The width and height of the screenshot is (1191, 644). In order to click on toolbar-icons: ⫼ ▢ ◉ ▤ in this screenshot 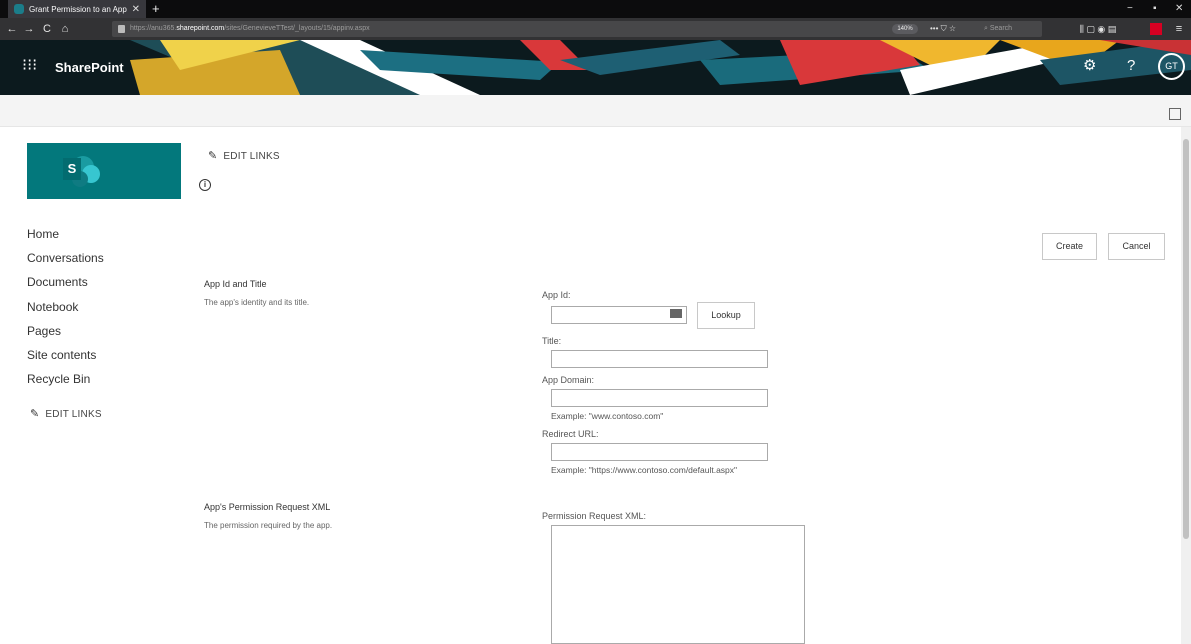, I will do `click(1098, 29)`.